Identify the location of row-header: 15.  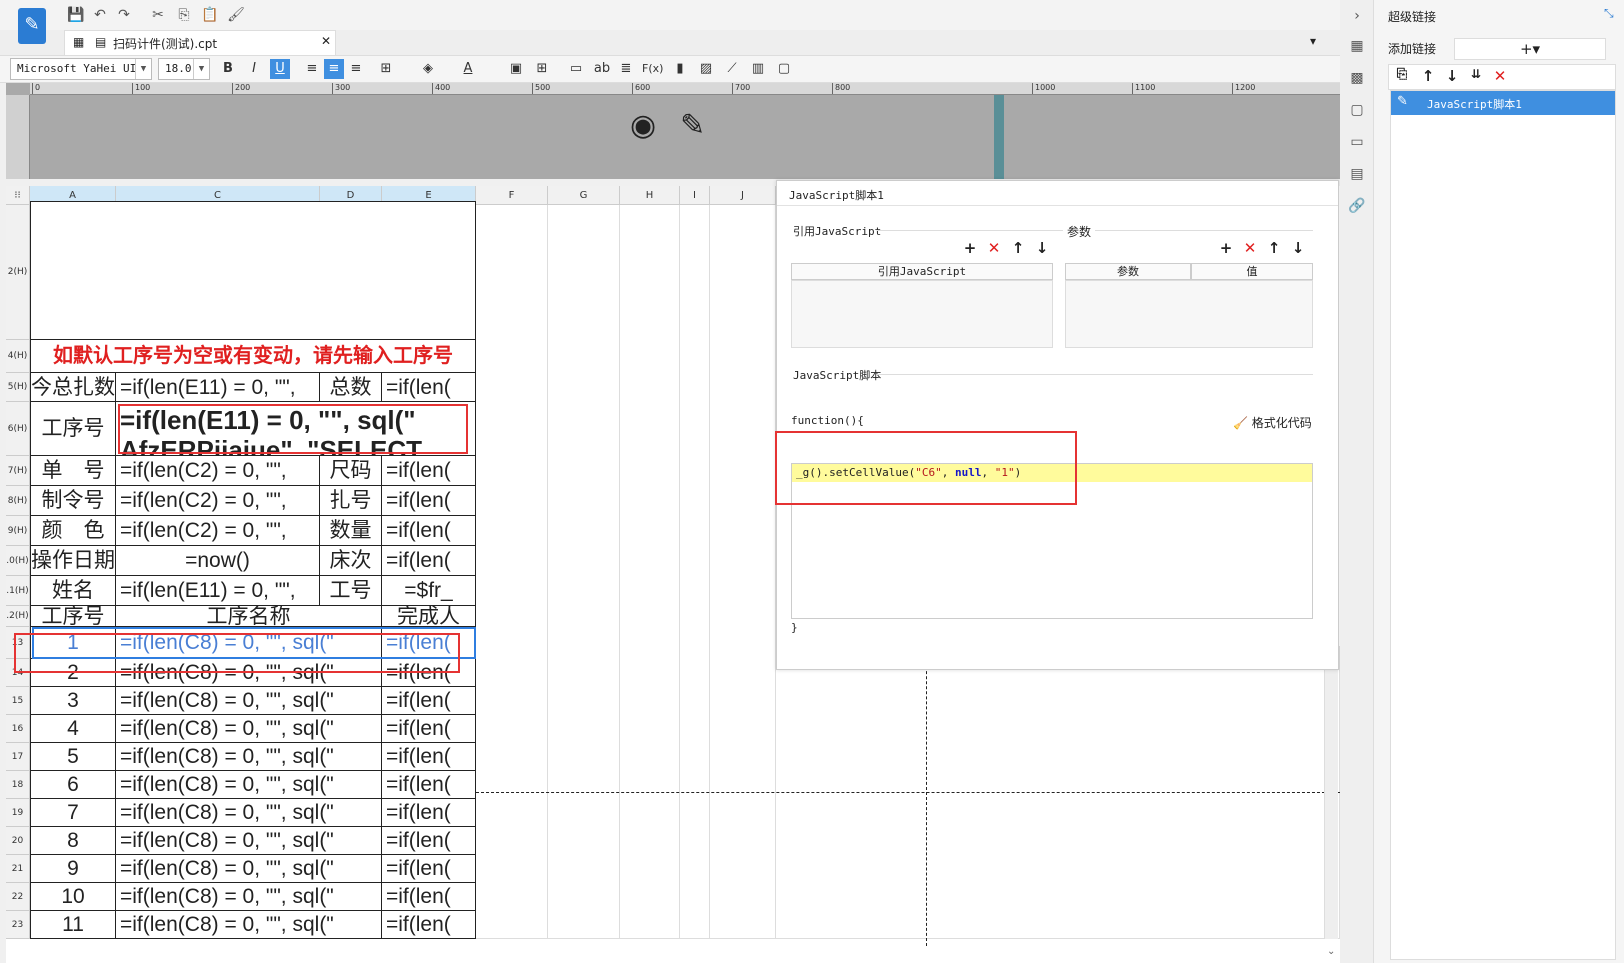
(18, 701).